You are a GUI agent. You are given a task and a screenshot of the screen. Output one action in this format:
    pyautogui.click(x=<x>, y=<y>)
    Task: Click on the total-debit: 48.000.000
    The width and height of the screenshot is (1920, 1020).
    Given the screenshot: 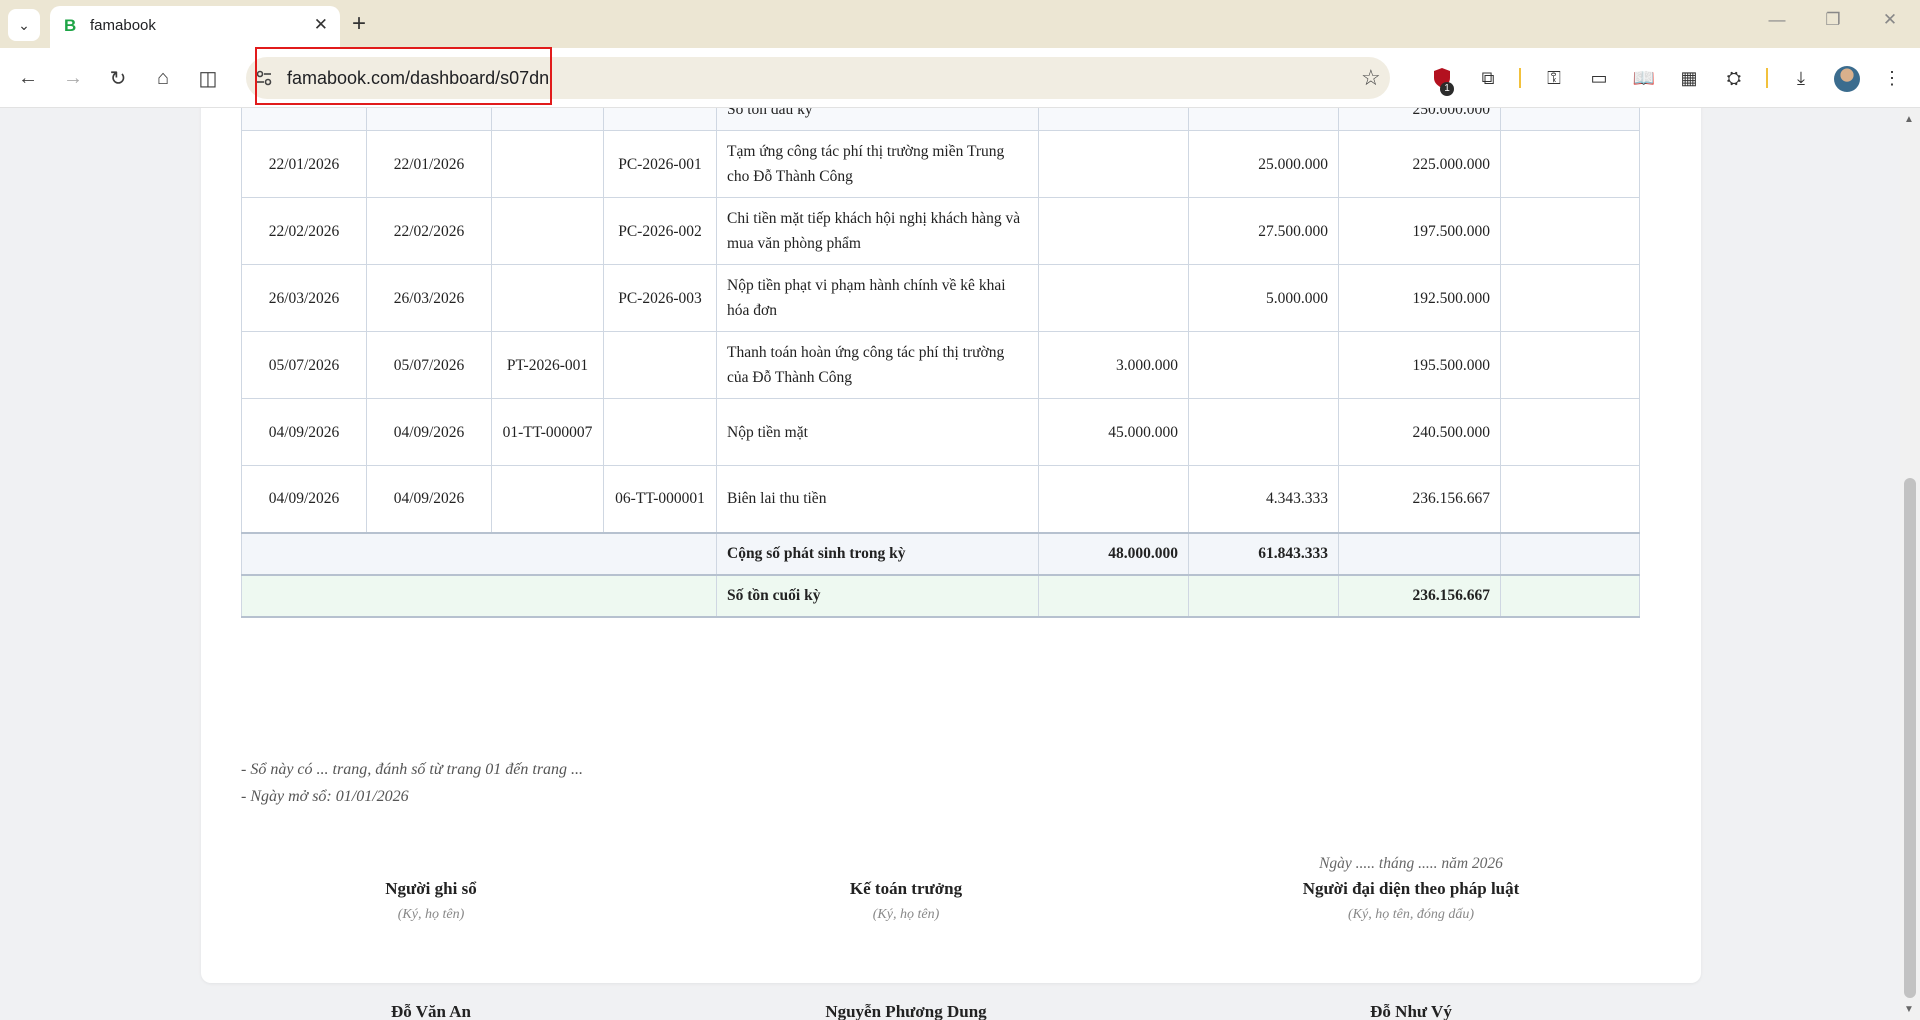 What is the action you would take?
    pyautogui.click(x=1113, y=553)
    